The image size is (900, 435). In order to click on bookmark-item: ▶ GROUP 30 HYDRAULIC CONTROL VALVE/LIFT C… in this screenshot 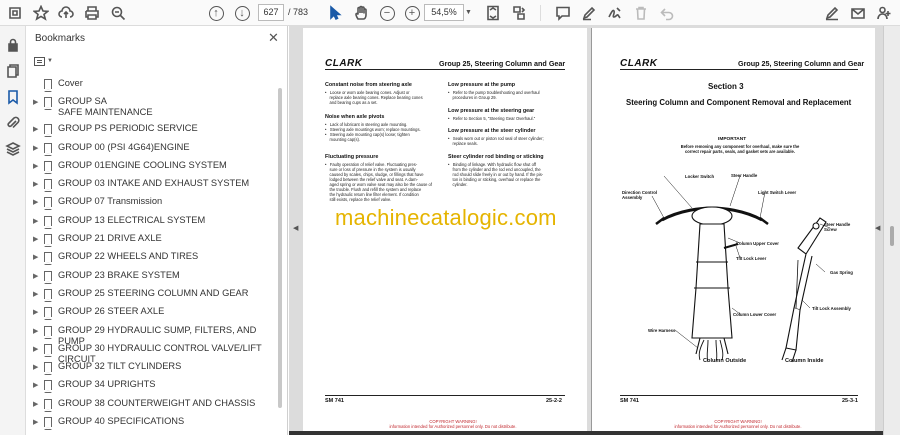, I will do `click(151, 353)`.